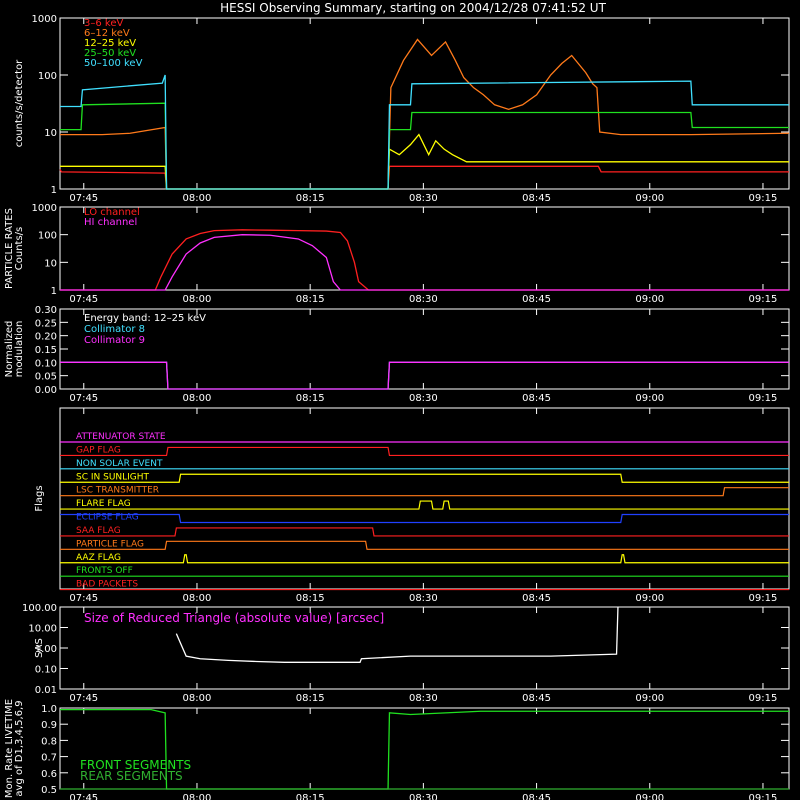  I want to click on annotation-energy-band: Energy band: 12–25 keV, so click(145, 318).